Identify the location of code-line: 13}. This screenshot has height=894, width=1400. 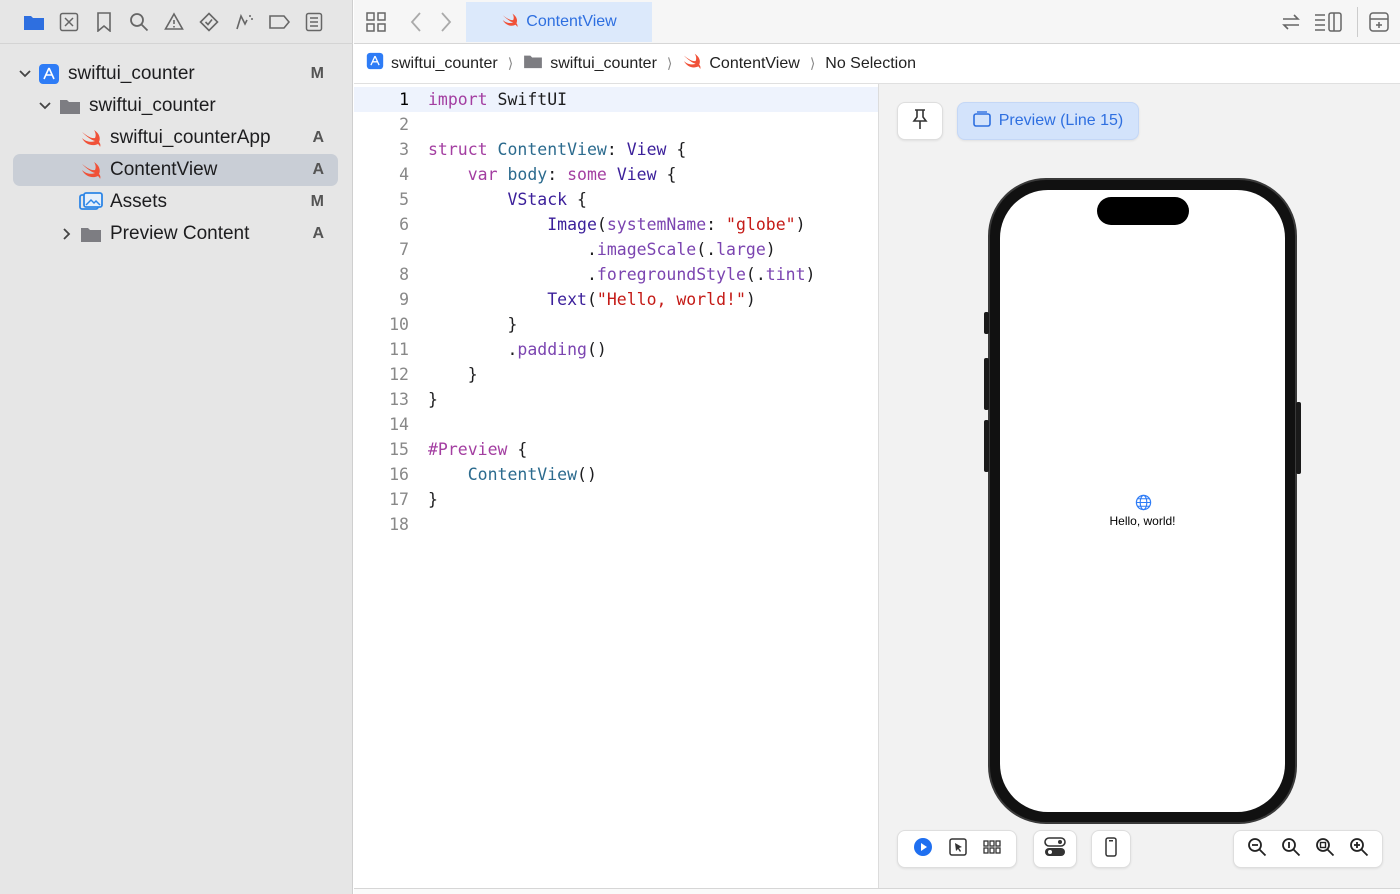
(616, 399).